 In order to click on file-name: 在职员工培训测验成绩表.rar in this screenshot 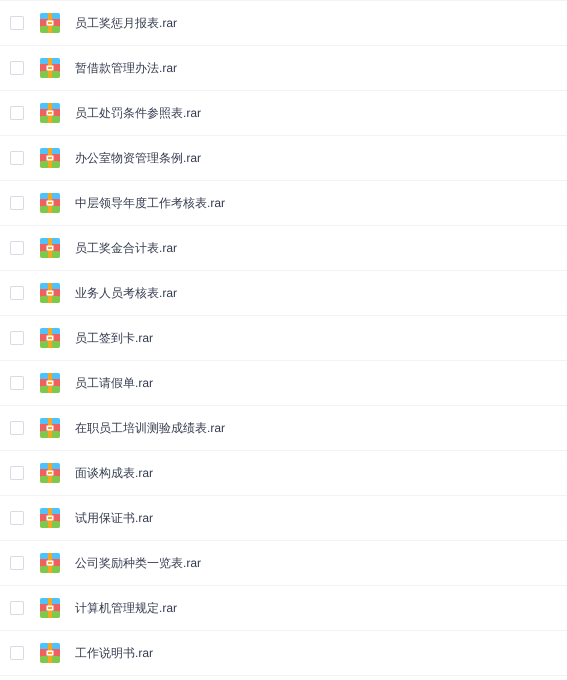, I will do `click(150, 428)`.